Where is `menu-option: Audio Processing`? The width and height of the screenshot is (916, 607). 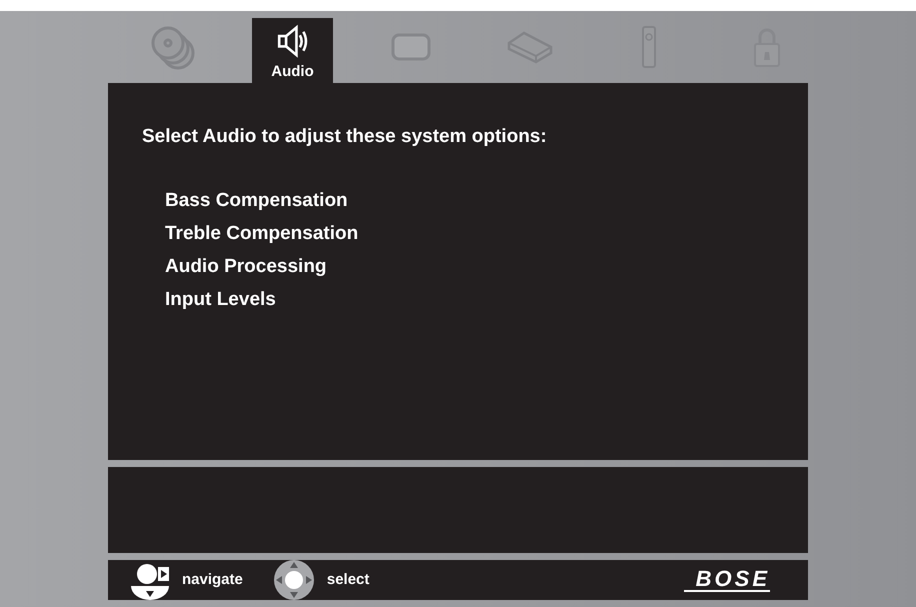
menu-option: Audio Processing is located at coordinates (246, 266).